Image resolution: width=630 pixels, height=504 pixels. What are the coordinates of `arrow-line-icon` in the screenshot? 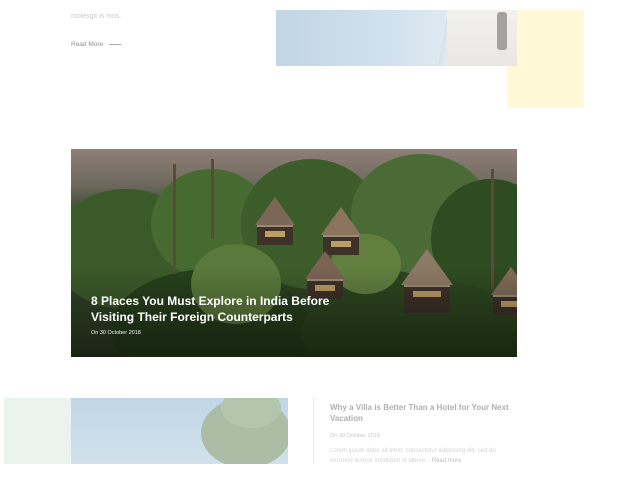 It's located at (115, 44).